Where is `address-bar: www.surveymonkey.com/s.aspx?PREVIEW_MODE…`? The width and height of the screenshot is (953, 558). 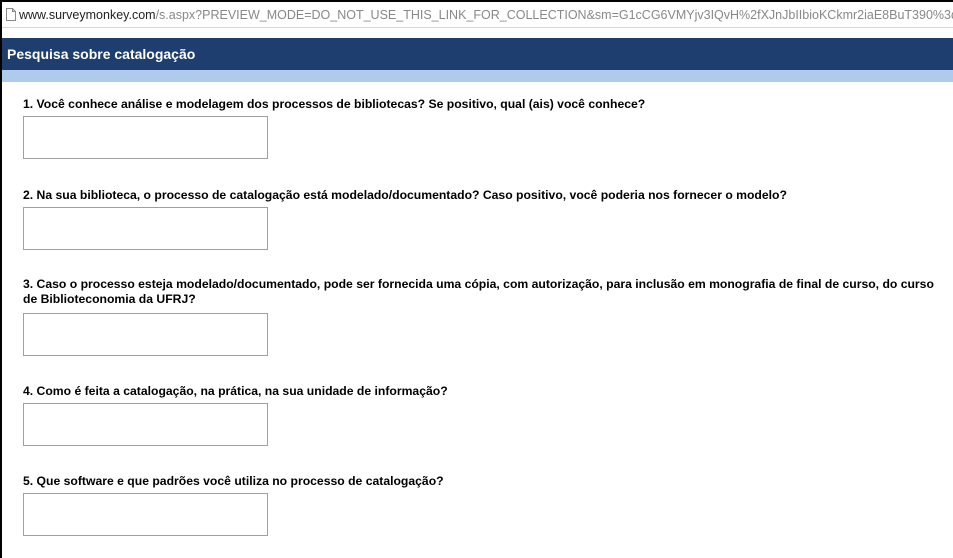 address-bar: www.surveymonkey.com/s.aspx?PREVIEW_MODE… is located at coordinates (477, 15).